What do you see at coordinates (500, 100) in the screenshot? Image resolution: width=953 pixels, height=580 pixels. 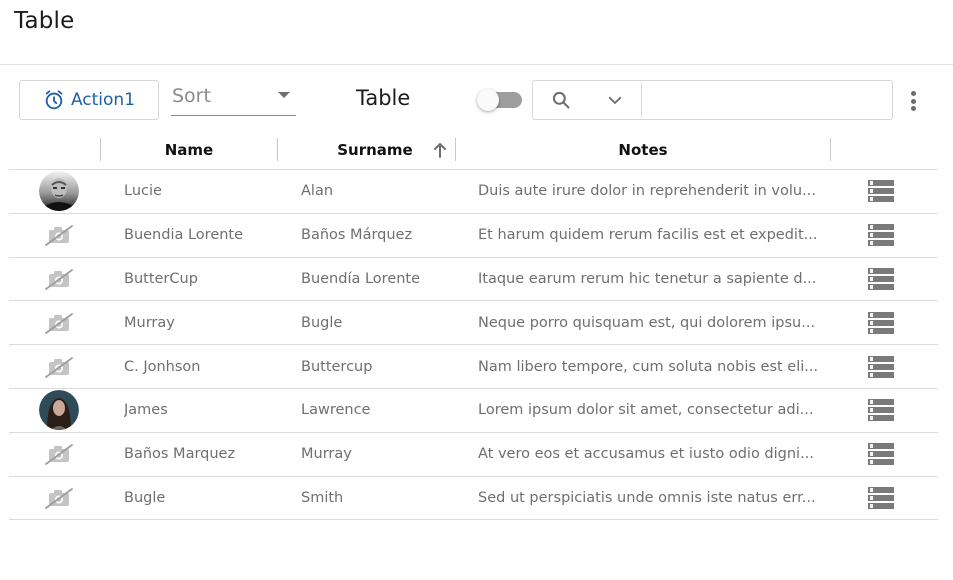 I see `view-toggle` at bounding box center [500, 100].